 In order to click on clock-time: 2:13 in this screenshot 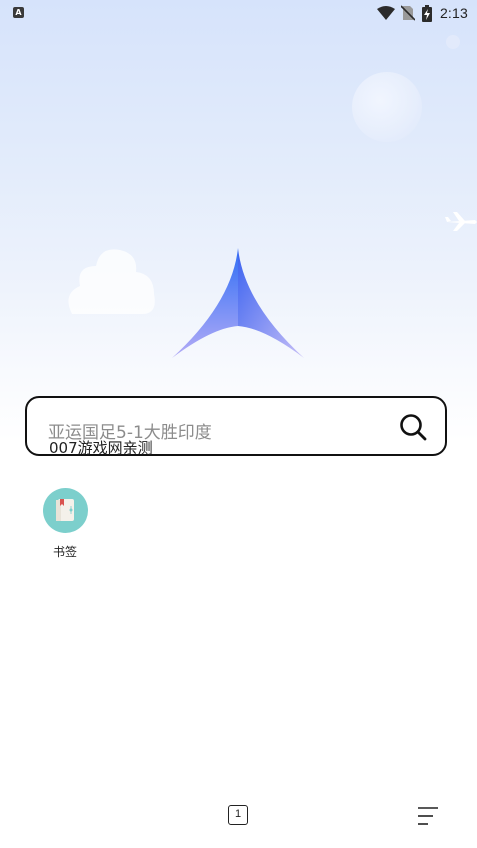, I will do `click(453, 13)`.